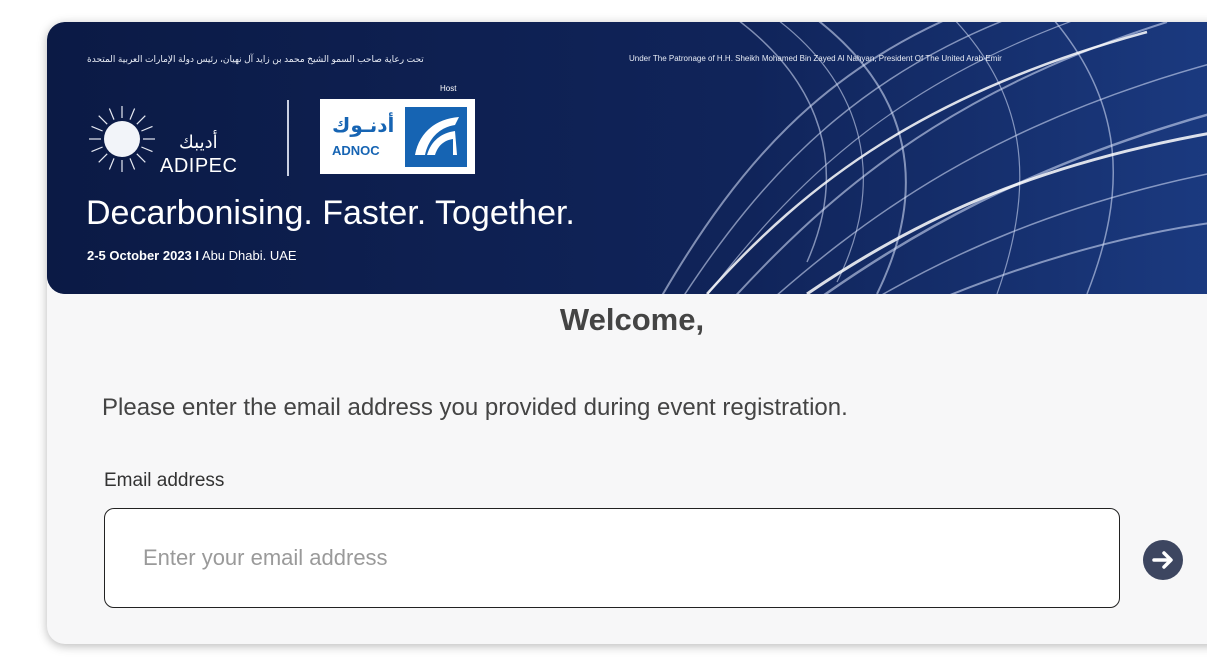  Describe the element at coordinates (199, 166) in the screenshot. I see `adipec-logo-text: ADIPEC` at that location.